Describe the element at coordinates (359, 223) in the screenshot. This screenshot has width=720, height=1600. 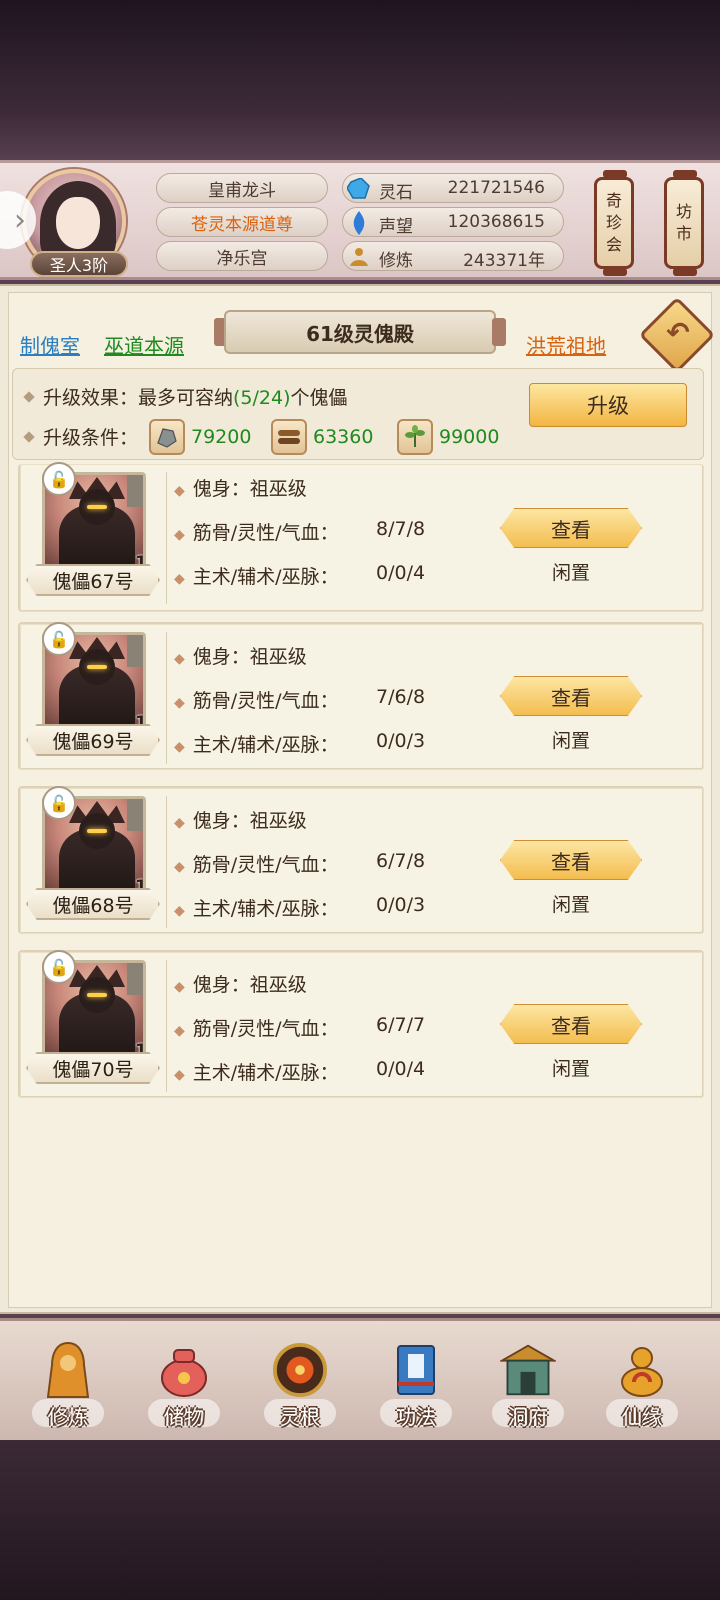
I see `reputation-icon` at that location.